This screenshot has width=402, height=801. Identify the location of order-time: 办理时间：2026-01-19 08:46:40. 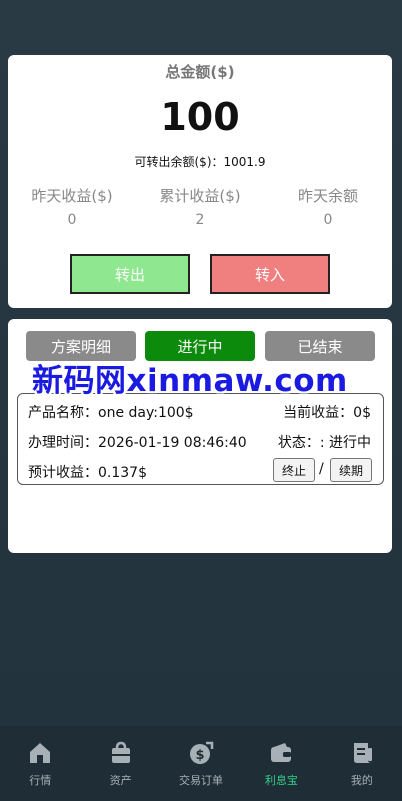
(137, 443).